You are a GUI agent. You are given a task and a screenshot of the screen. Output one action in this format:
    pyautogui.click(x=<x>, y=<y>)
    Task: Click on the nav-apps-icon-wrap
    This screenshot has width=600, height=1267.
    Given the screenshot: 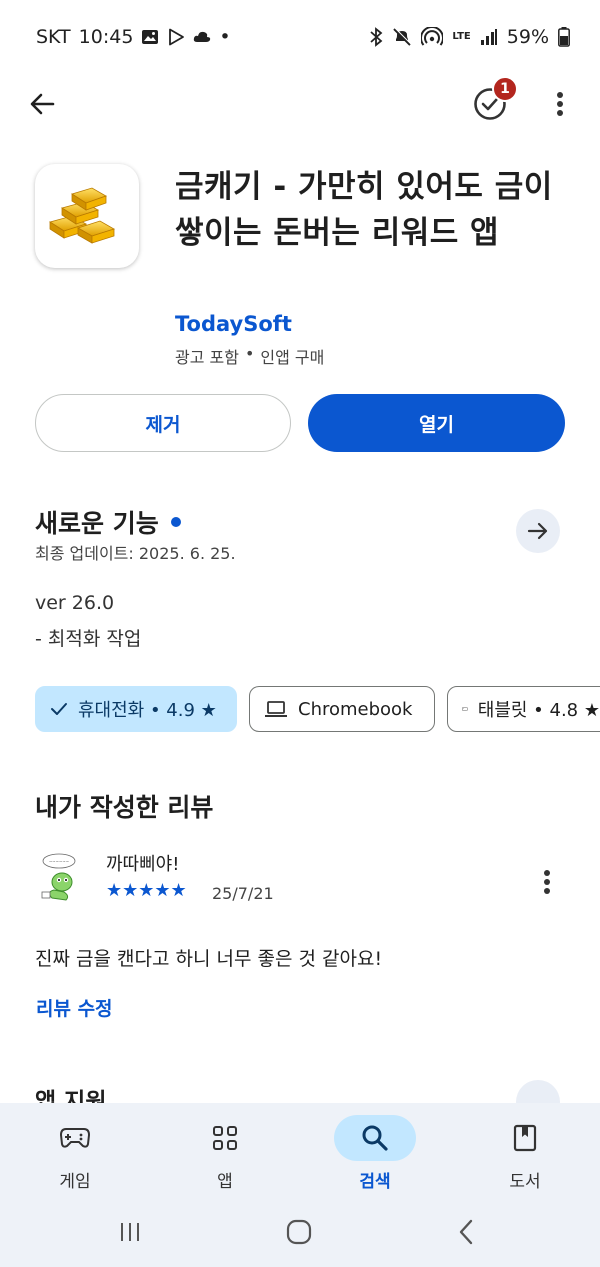 What is the action you would take?
    pyautogui.click(x=225, y=1138)
    